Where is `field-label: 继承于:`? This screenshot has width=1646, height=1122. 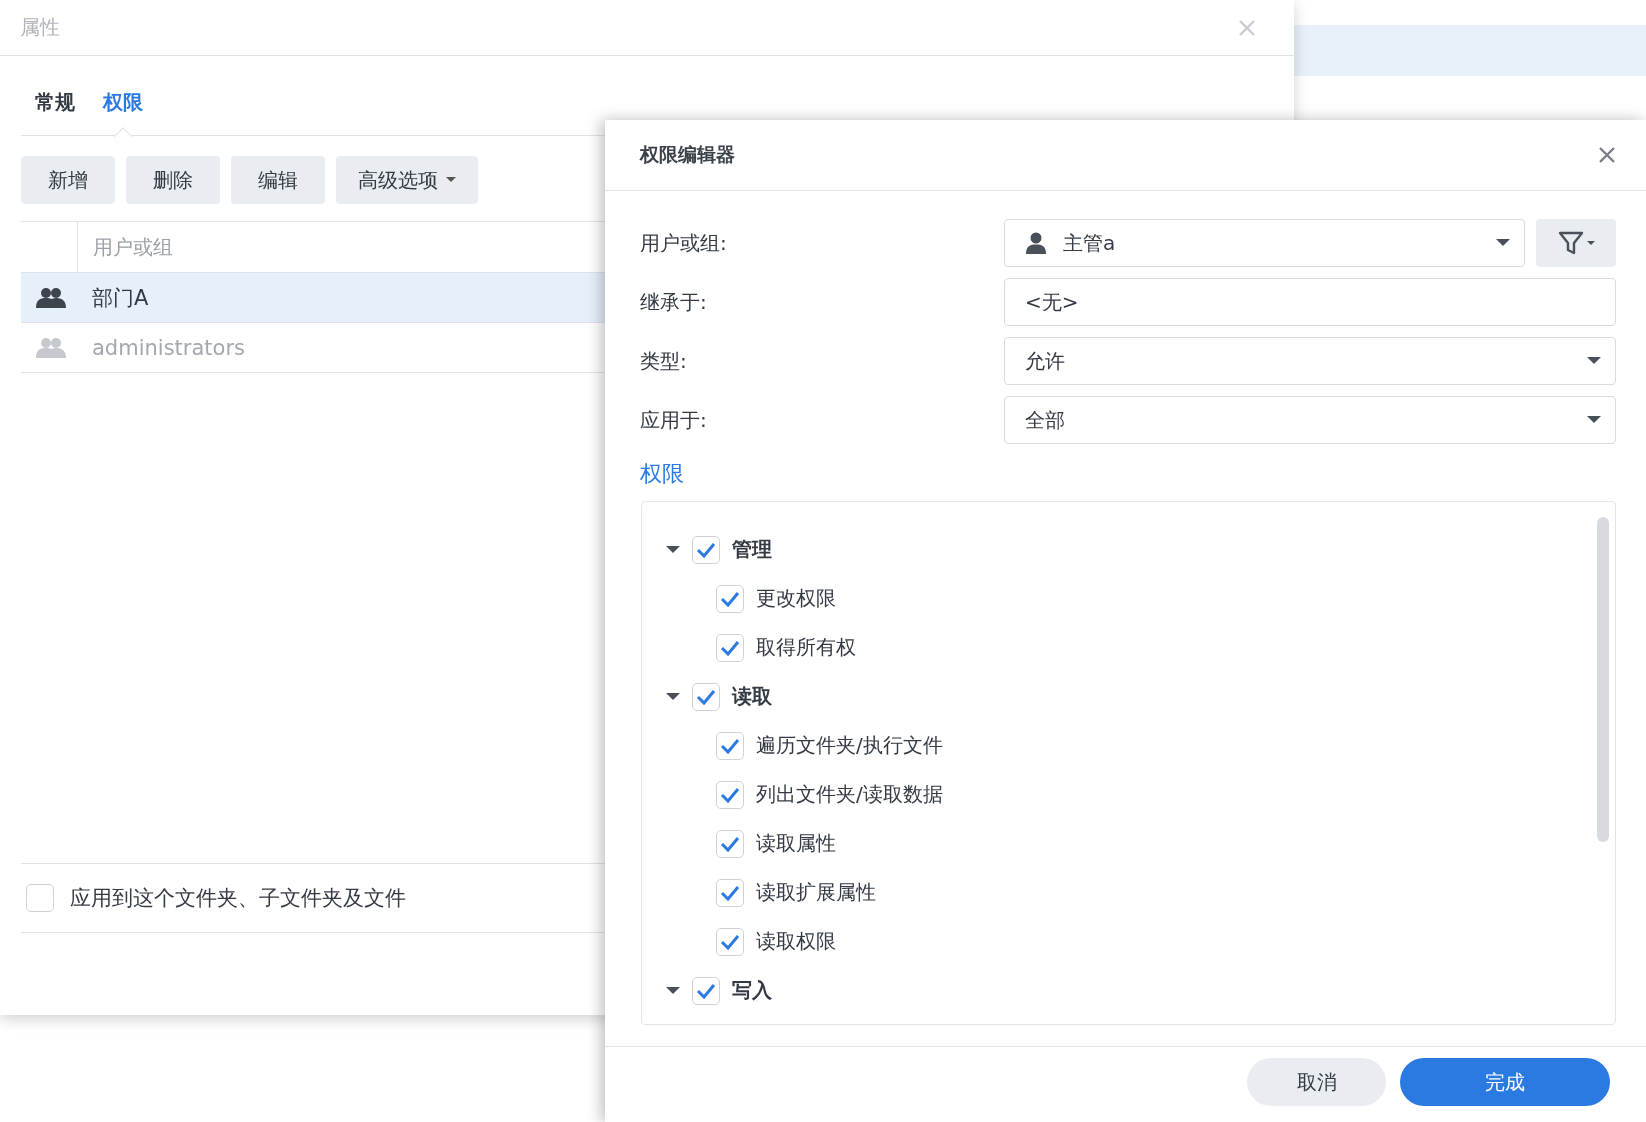
field-label: 继承于: is located at coordinates (674, 302).